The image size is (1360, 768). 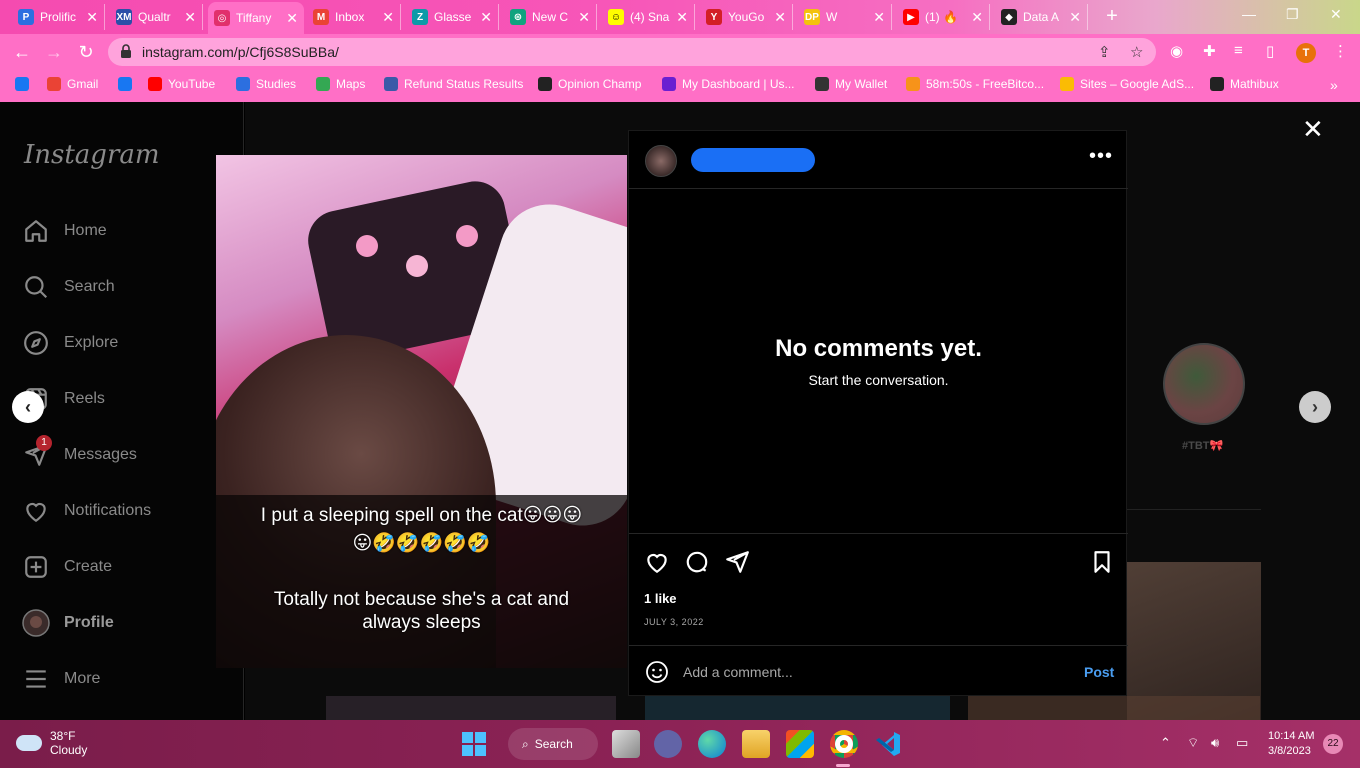 I want to click on minimize-button: —, so click(x=1249, y=14).